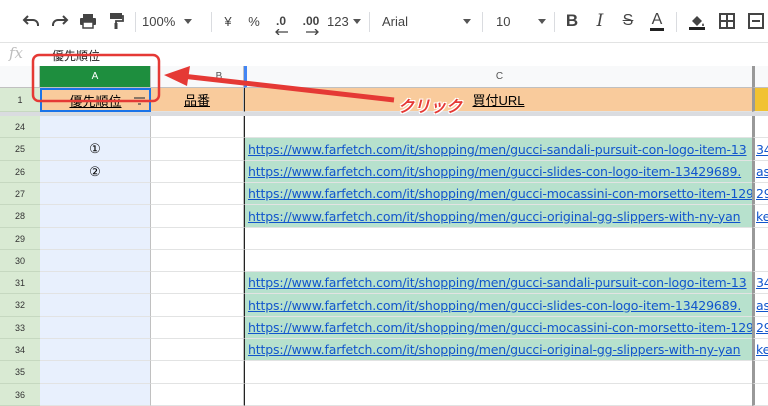  I want to click on annotation-arrow-line, so click(288, 88).